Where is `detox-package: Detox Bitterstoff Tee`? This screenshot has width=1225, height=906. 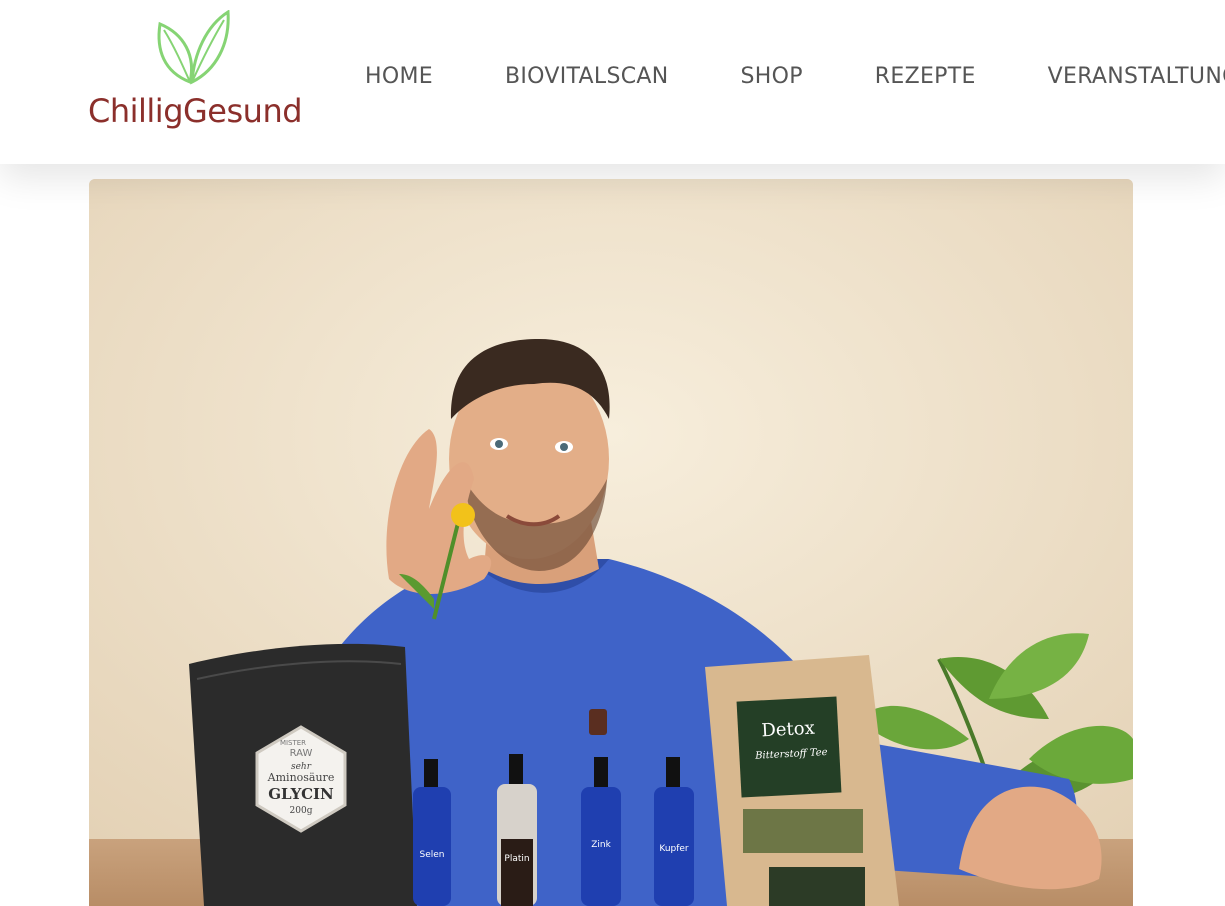 detox-package: Detox Bitterstoff Tee is located at coordinates (802, 780).